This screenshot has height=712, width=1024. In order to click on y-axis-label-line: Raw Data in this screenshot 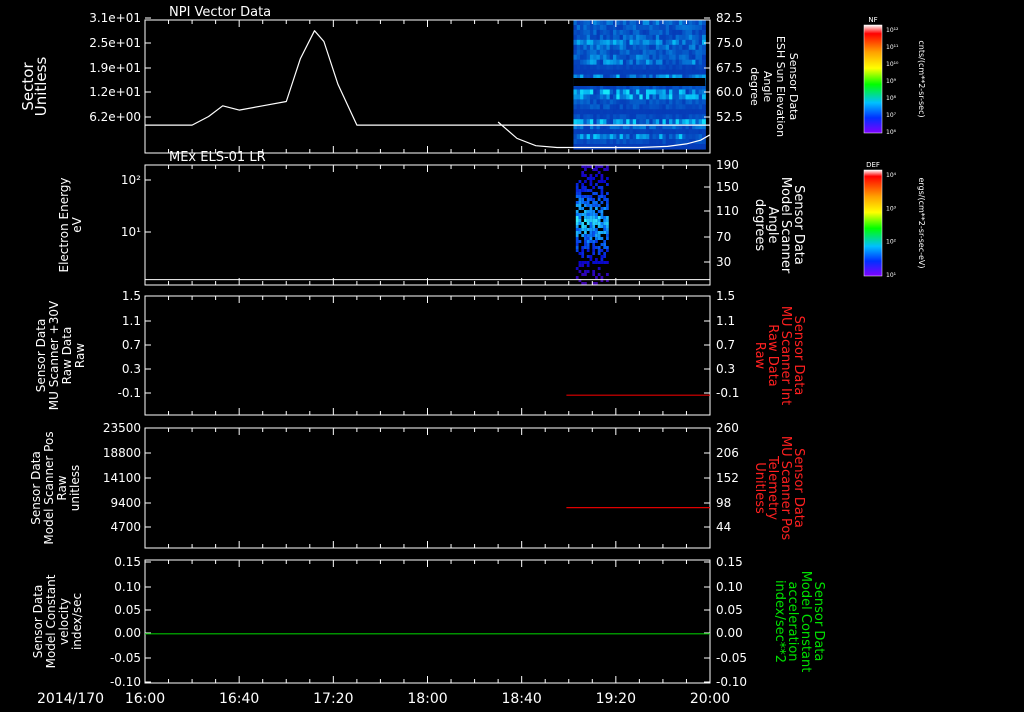, I will do `click(67, 356)`.